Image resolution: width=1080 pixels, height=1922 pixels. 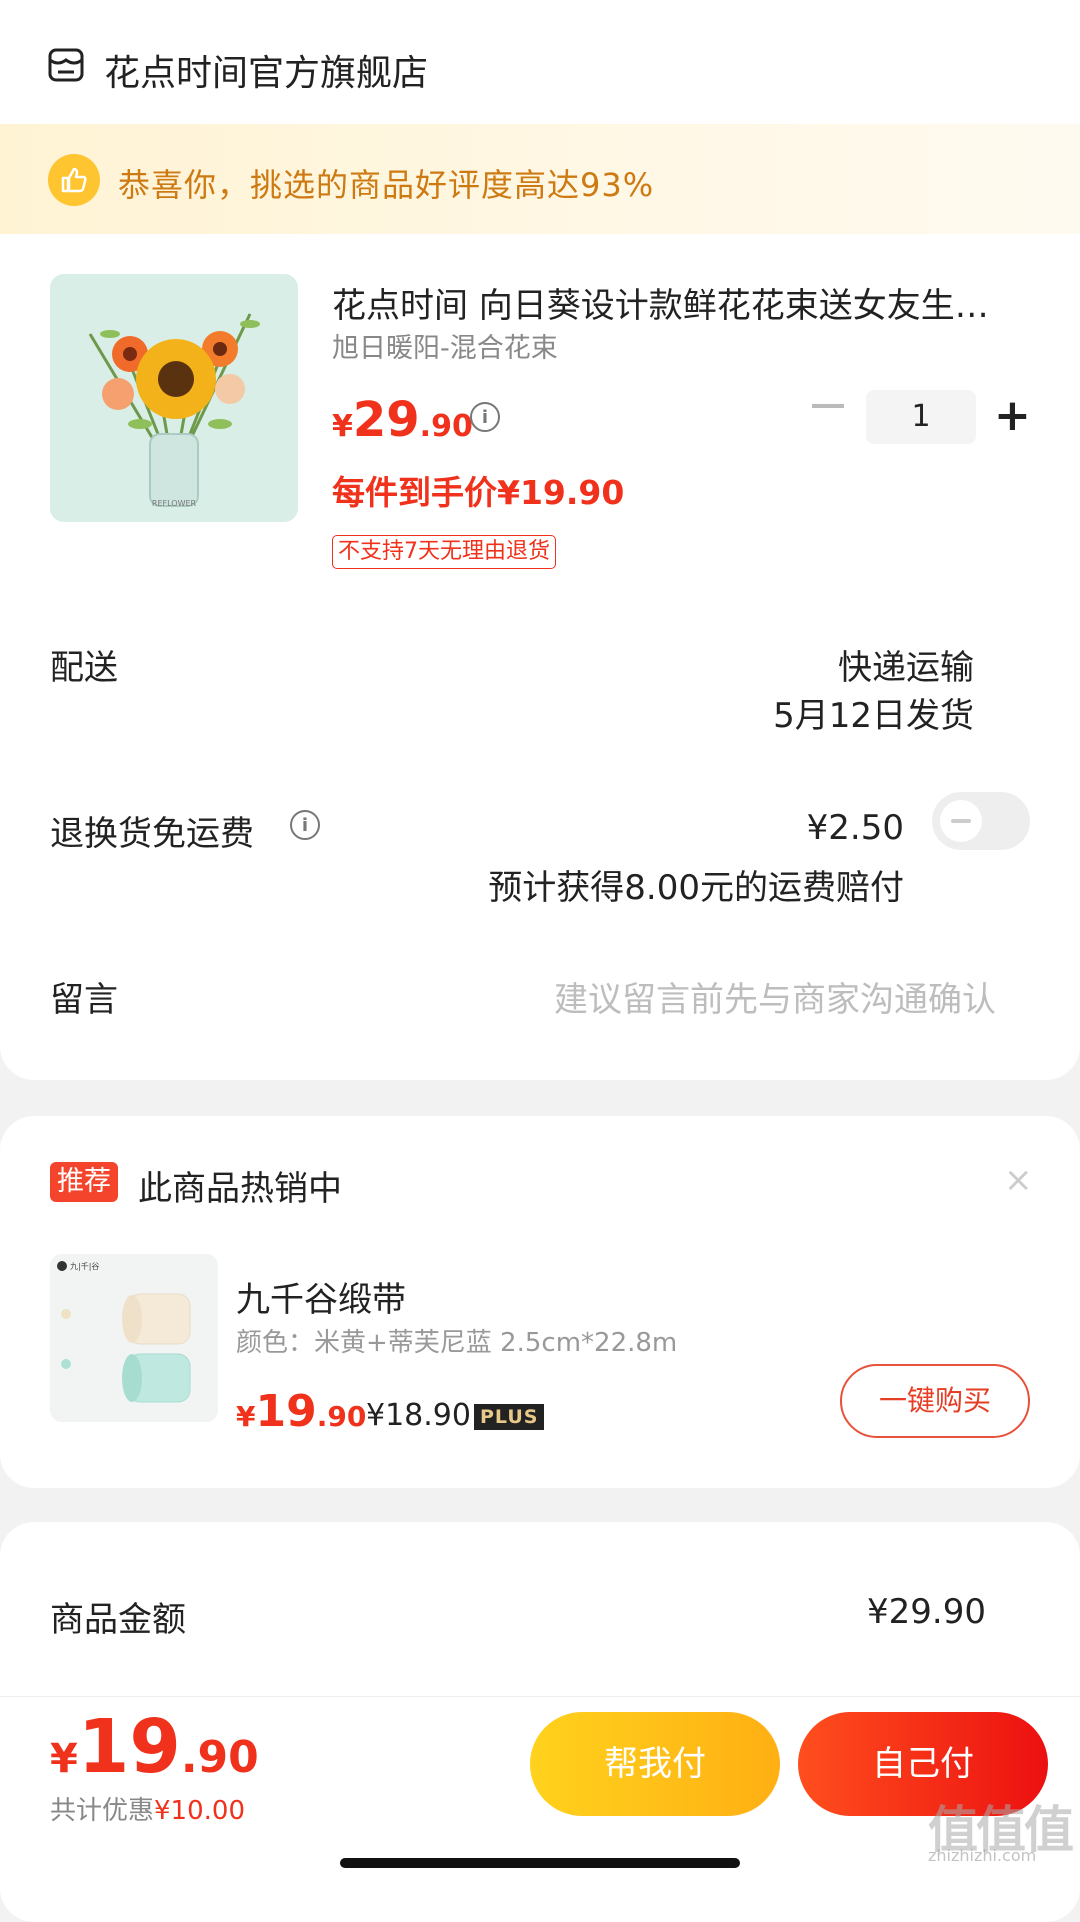 What do you see at coordinates (873, 716) in the screenshot?
I see `ship-date: 5月12日发货` at bounding box center [873, 716].